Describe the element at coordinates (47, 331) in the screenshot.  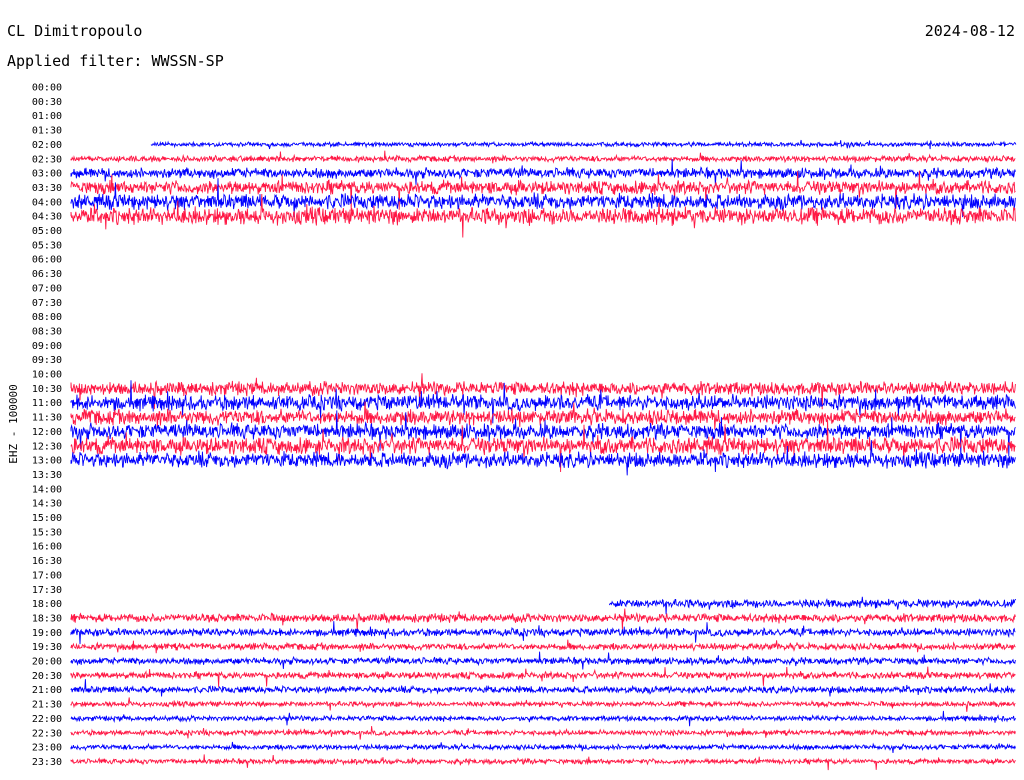
I see `time-label: 08:30` at that location.